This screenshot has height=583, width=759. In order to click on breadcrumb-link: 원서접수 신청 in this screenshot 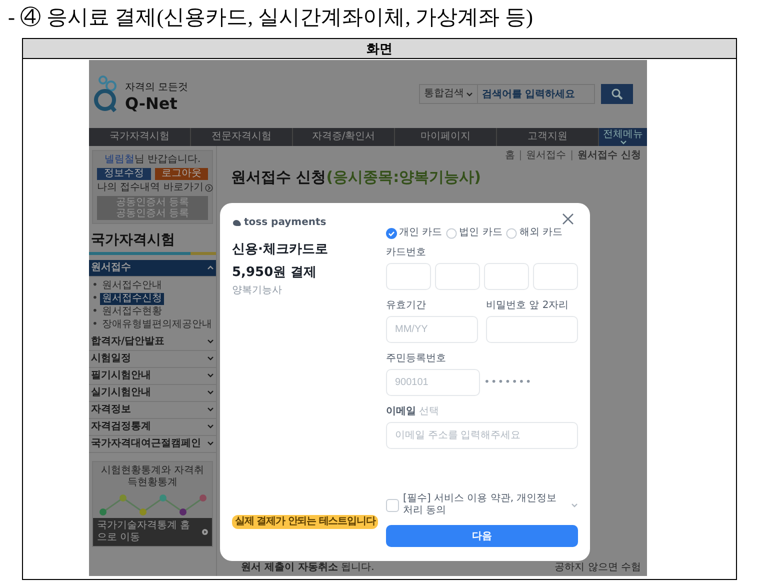, I will do `click(609, 156)`.